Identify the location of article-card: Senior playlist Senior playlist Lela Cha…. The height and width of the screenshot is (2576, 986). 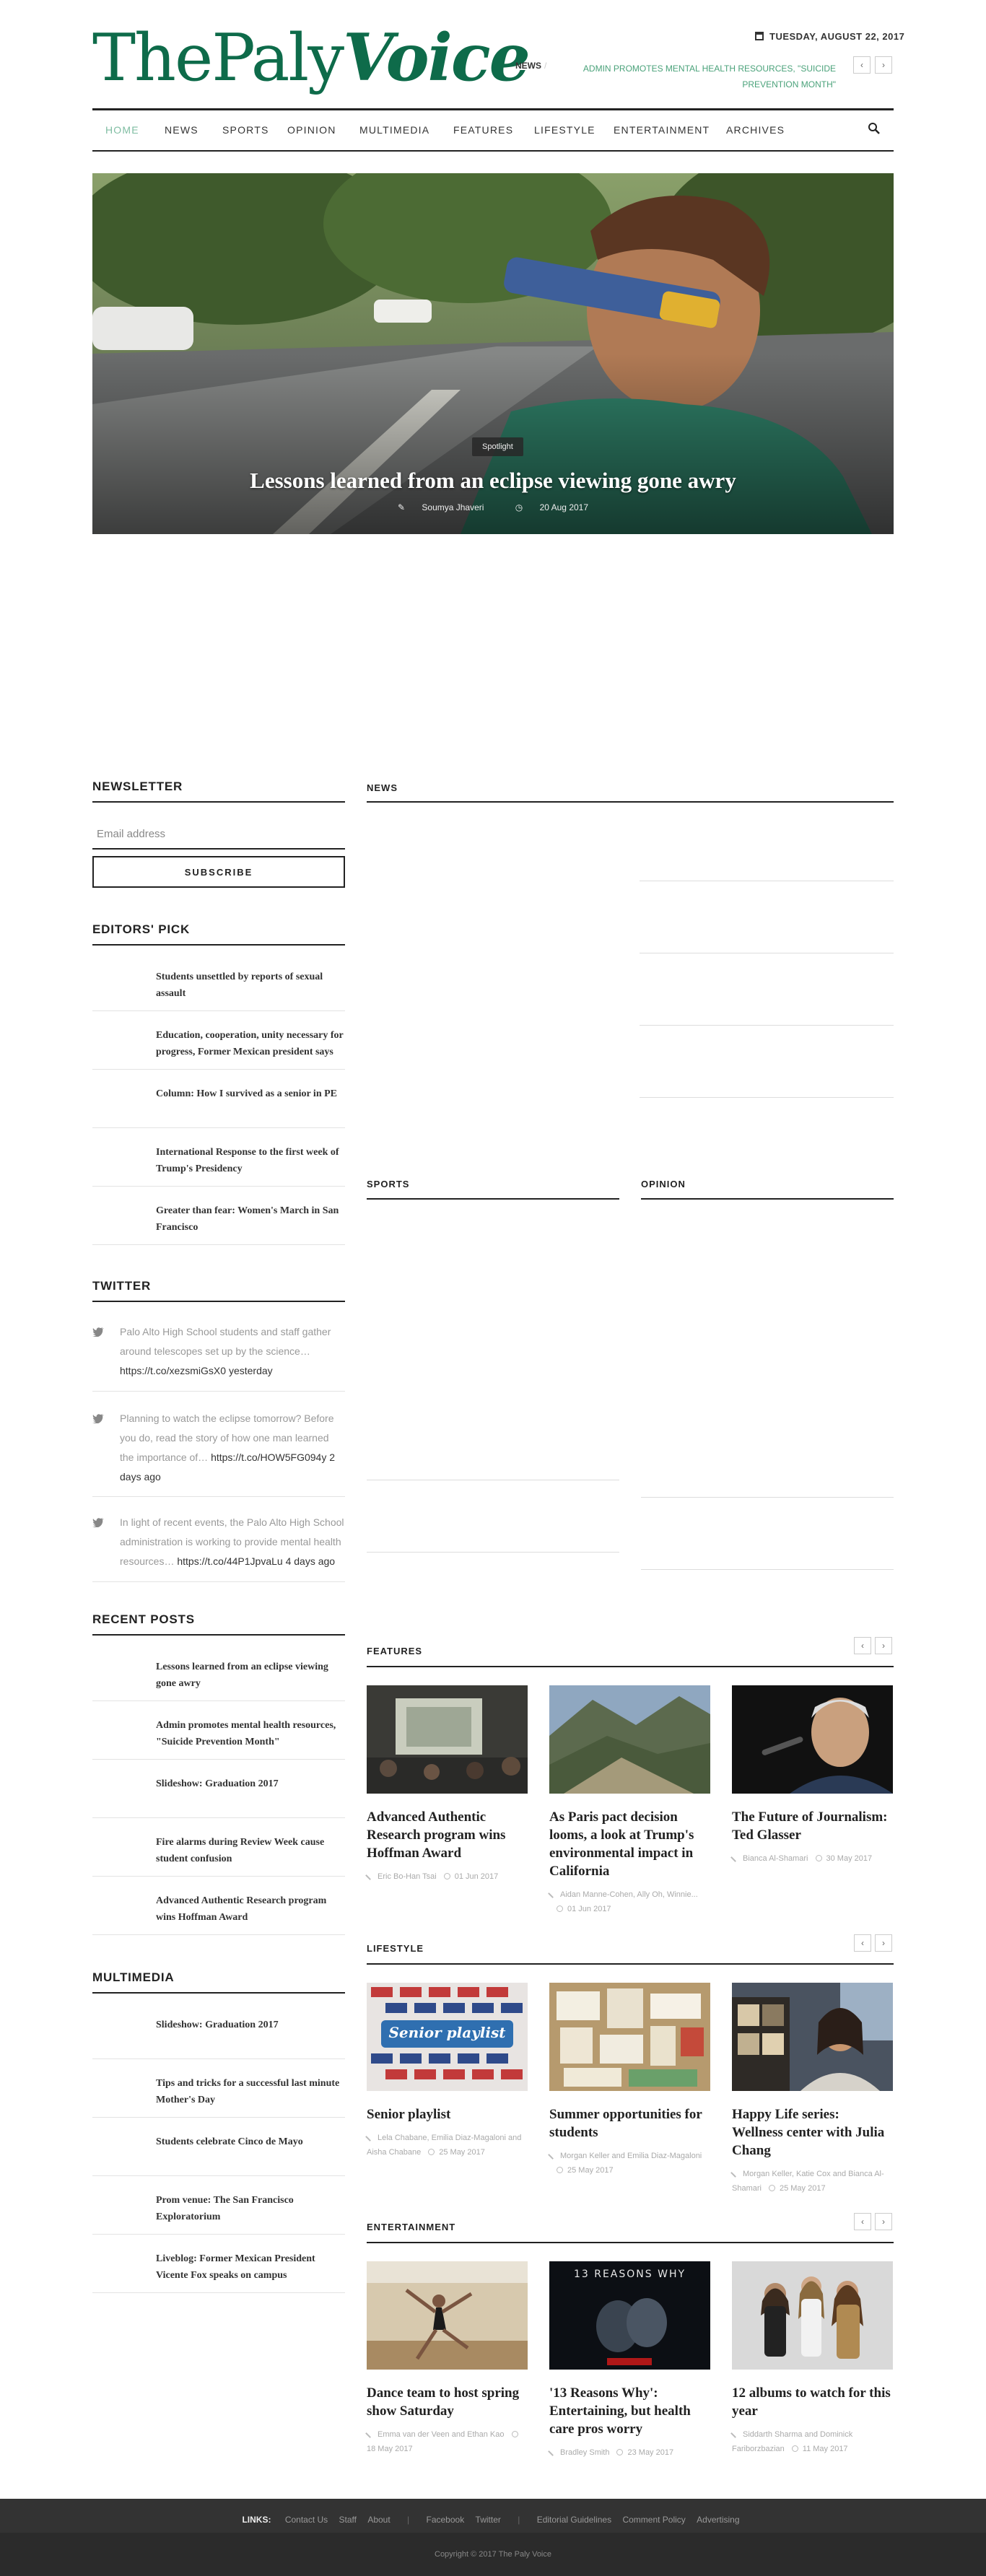
(447, 2071).